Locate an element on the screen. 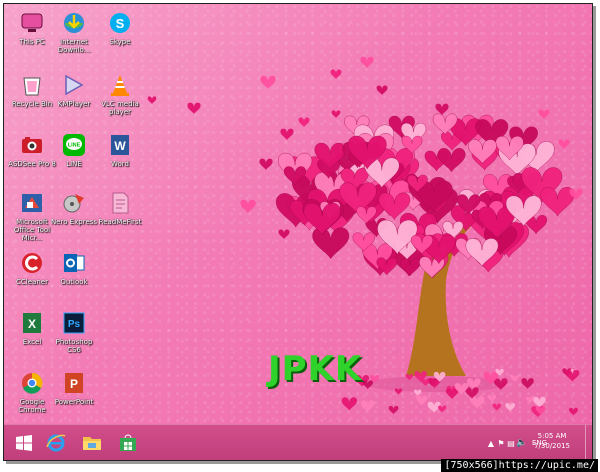 Image resolution: width=600 pixels, height=472 pixels. desktop-icon-word: W Word is located at coordinates (120, 160).